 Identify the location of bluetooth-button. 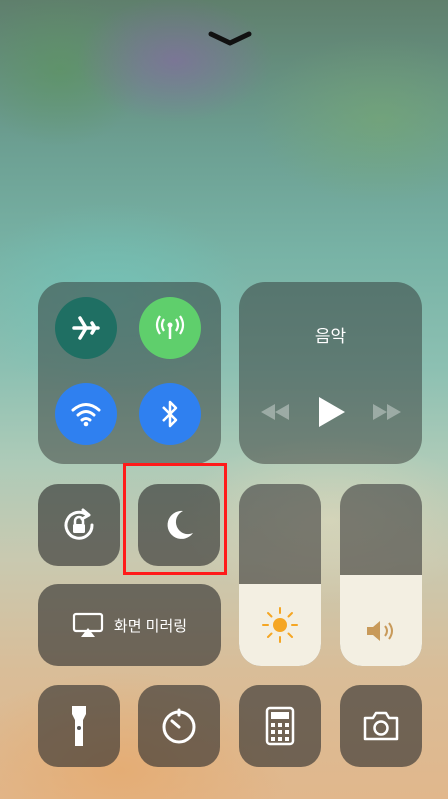
(170, 414).